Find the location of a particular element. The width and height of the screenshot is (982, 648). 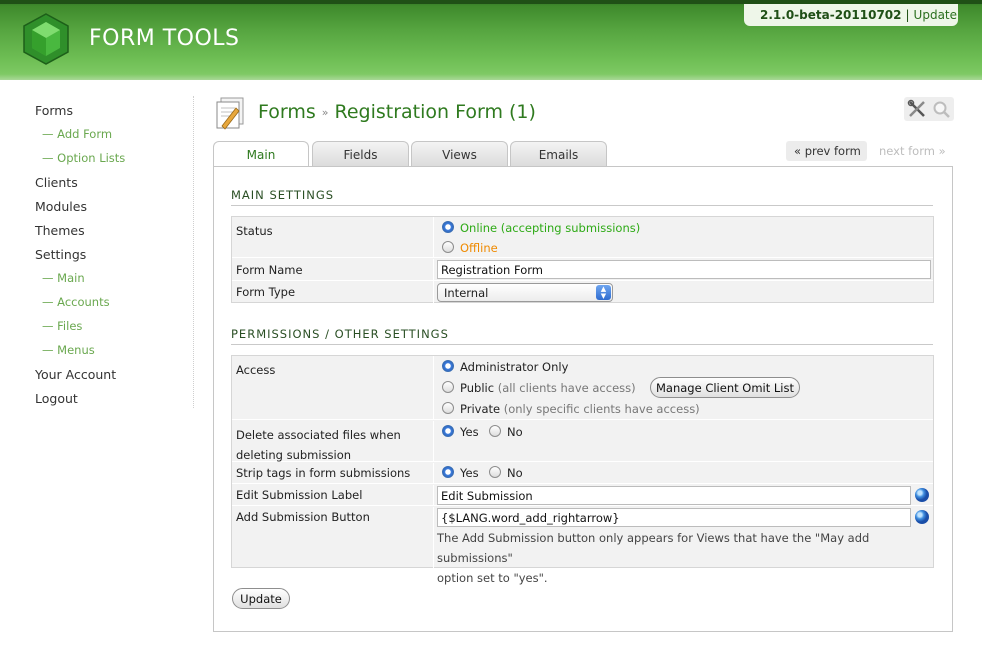

delete-files-yes-radio is located at coordinates (448, 431).